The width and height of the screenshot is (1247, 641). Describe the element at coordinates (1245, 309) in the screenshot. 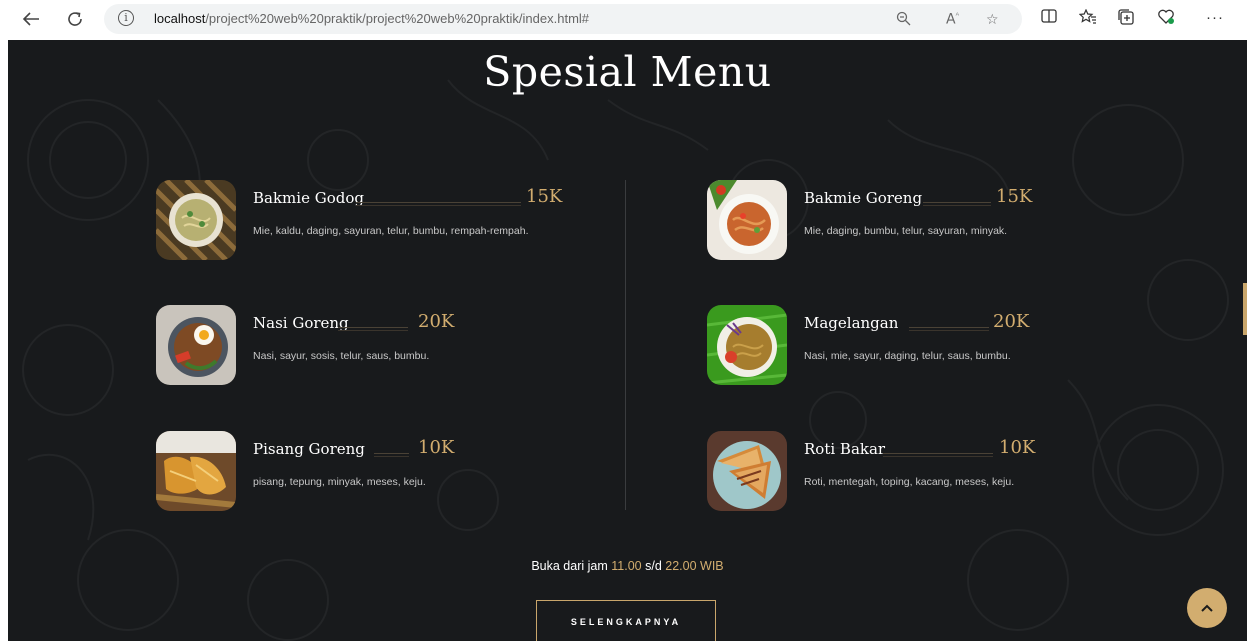

I see `scroll-indicator` at that location.